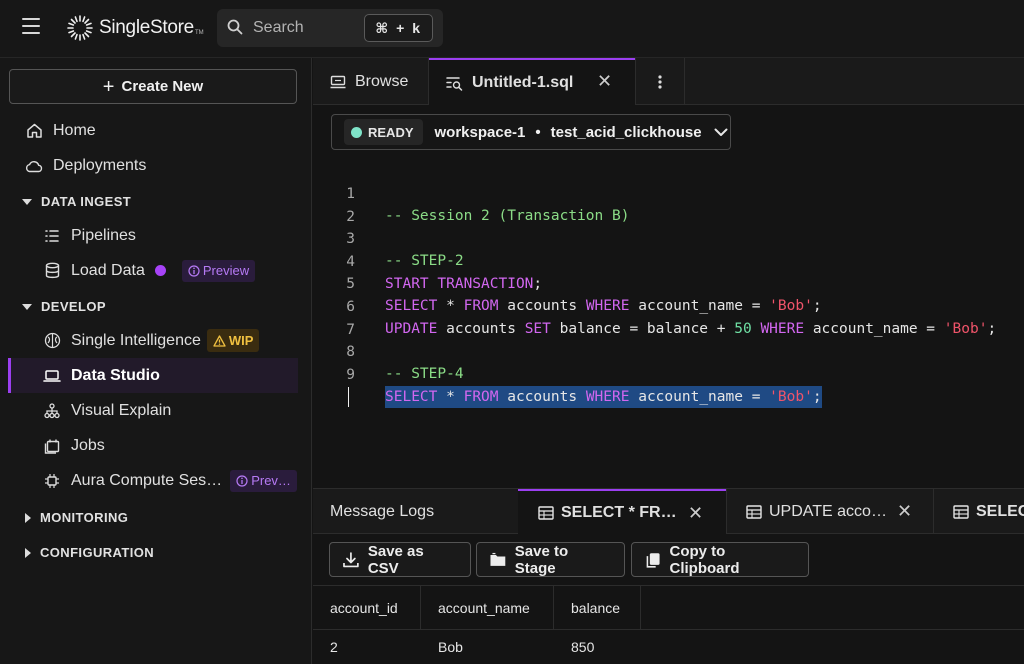 This screenshot has height=664, width=1024. I want to click on column-header-label: account_id, so click(364, 607).